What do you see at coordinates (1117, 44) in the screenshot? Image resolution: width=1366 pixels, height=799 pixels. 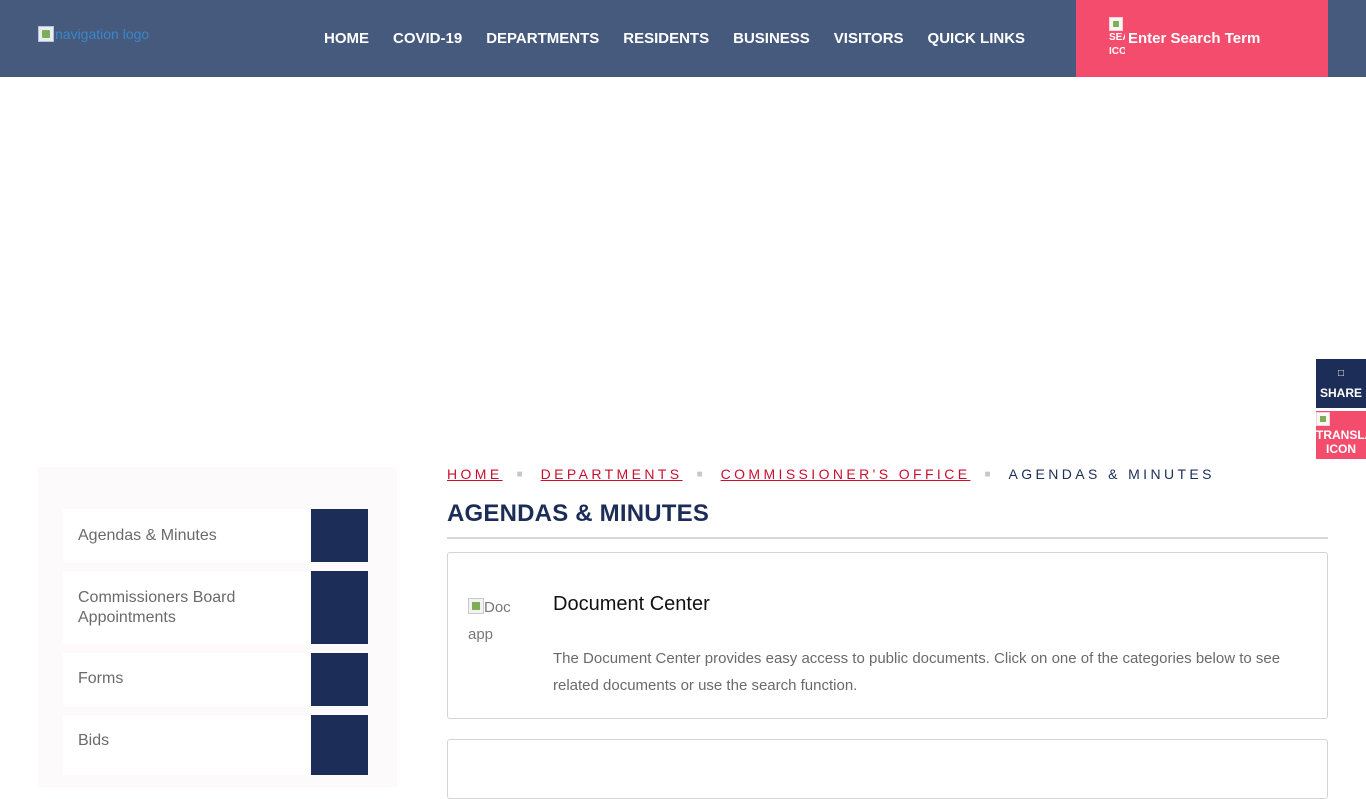 I see `search-icon-alt: SEARCH ICON` at bounding box center [1117, 44].